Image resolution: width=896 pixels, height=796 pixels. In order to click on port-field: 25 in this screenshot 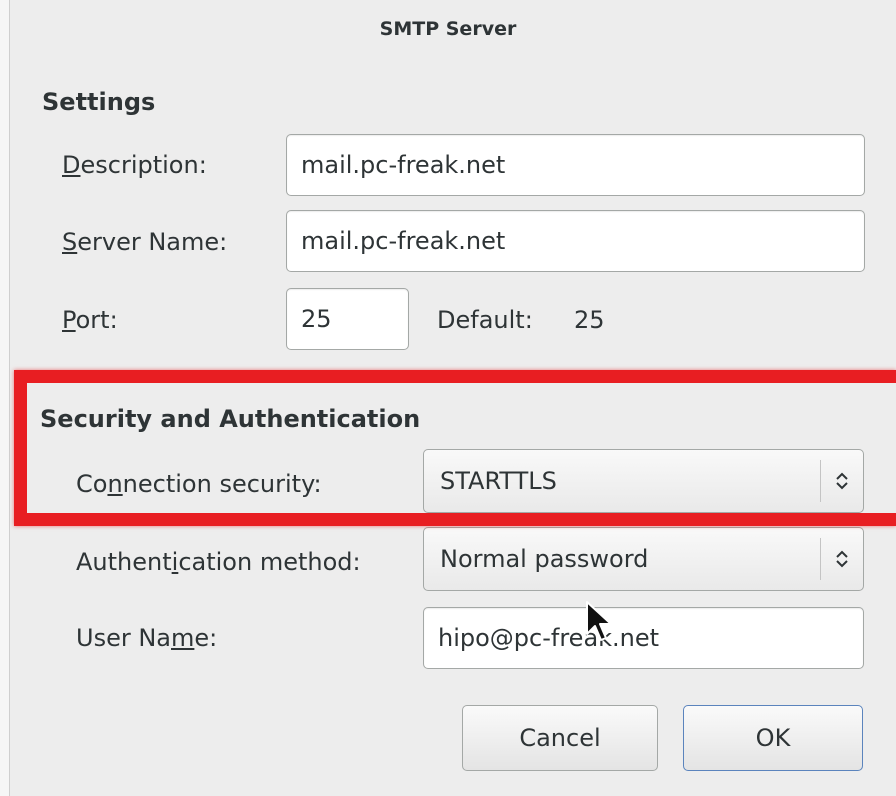, I will do `click(347, 319)`.